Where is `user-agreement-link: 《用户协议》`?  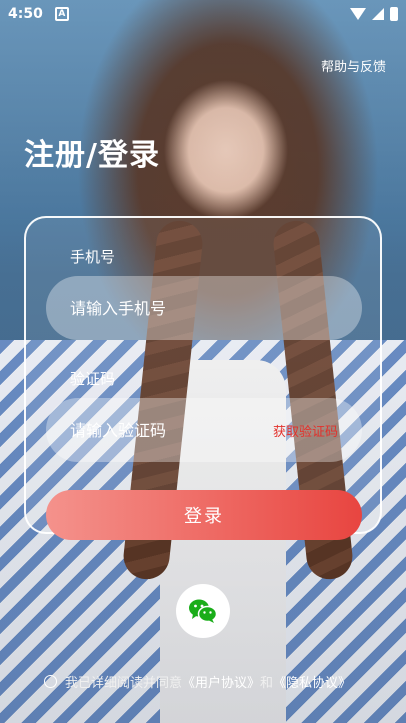 user-agreement-link: 《用户协议》 is located at coordinates (221, 681).